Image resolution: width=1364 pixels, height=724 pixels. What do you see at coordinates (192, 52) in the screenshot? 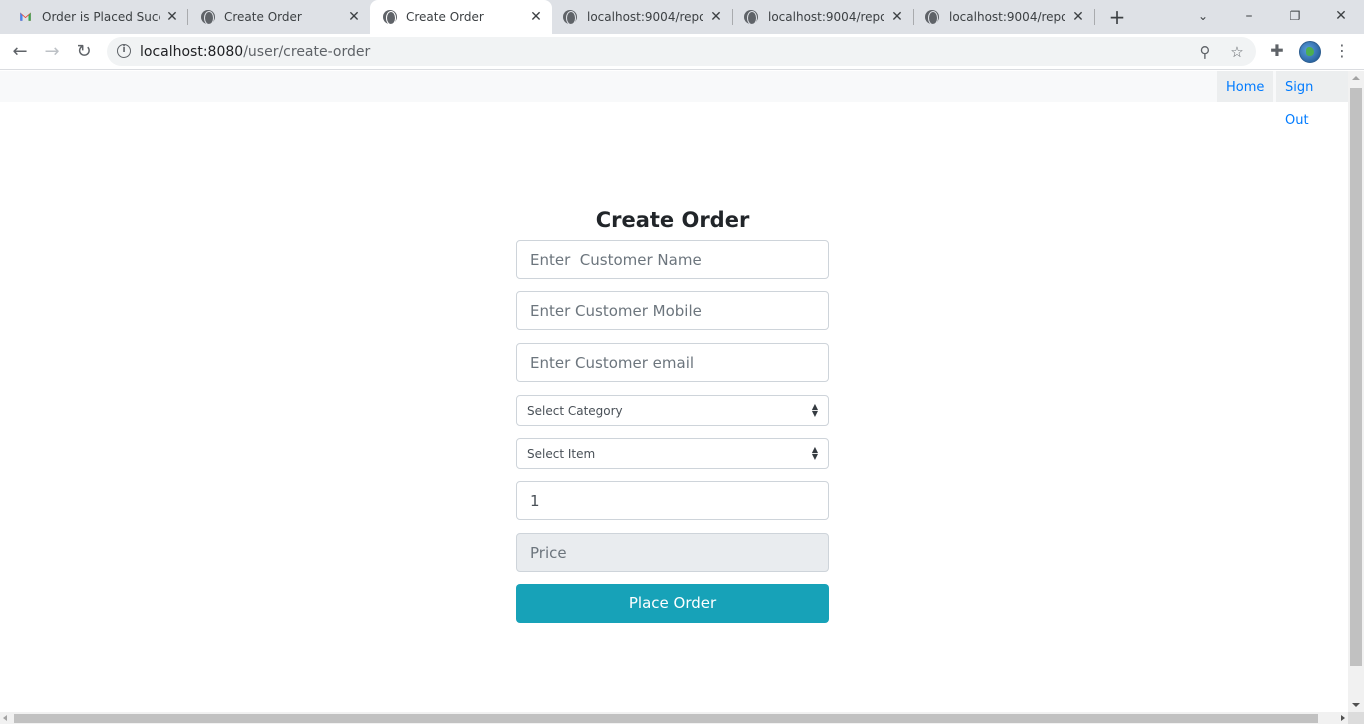
I see `url-host: localhost:8080` at bounding box center [192, 52].